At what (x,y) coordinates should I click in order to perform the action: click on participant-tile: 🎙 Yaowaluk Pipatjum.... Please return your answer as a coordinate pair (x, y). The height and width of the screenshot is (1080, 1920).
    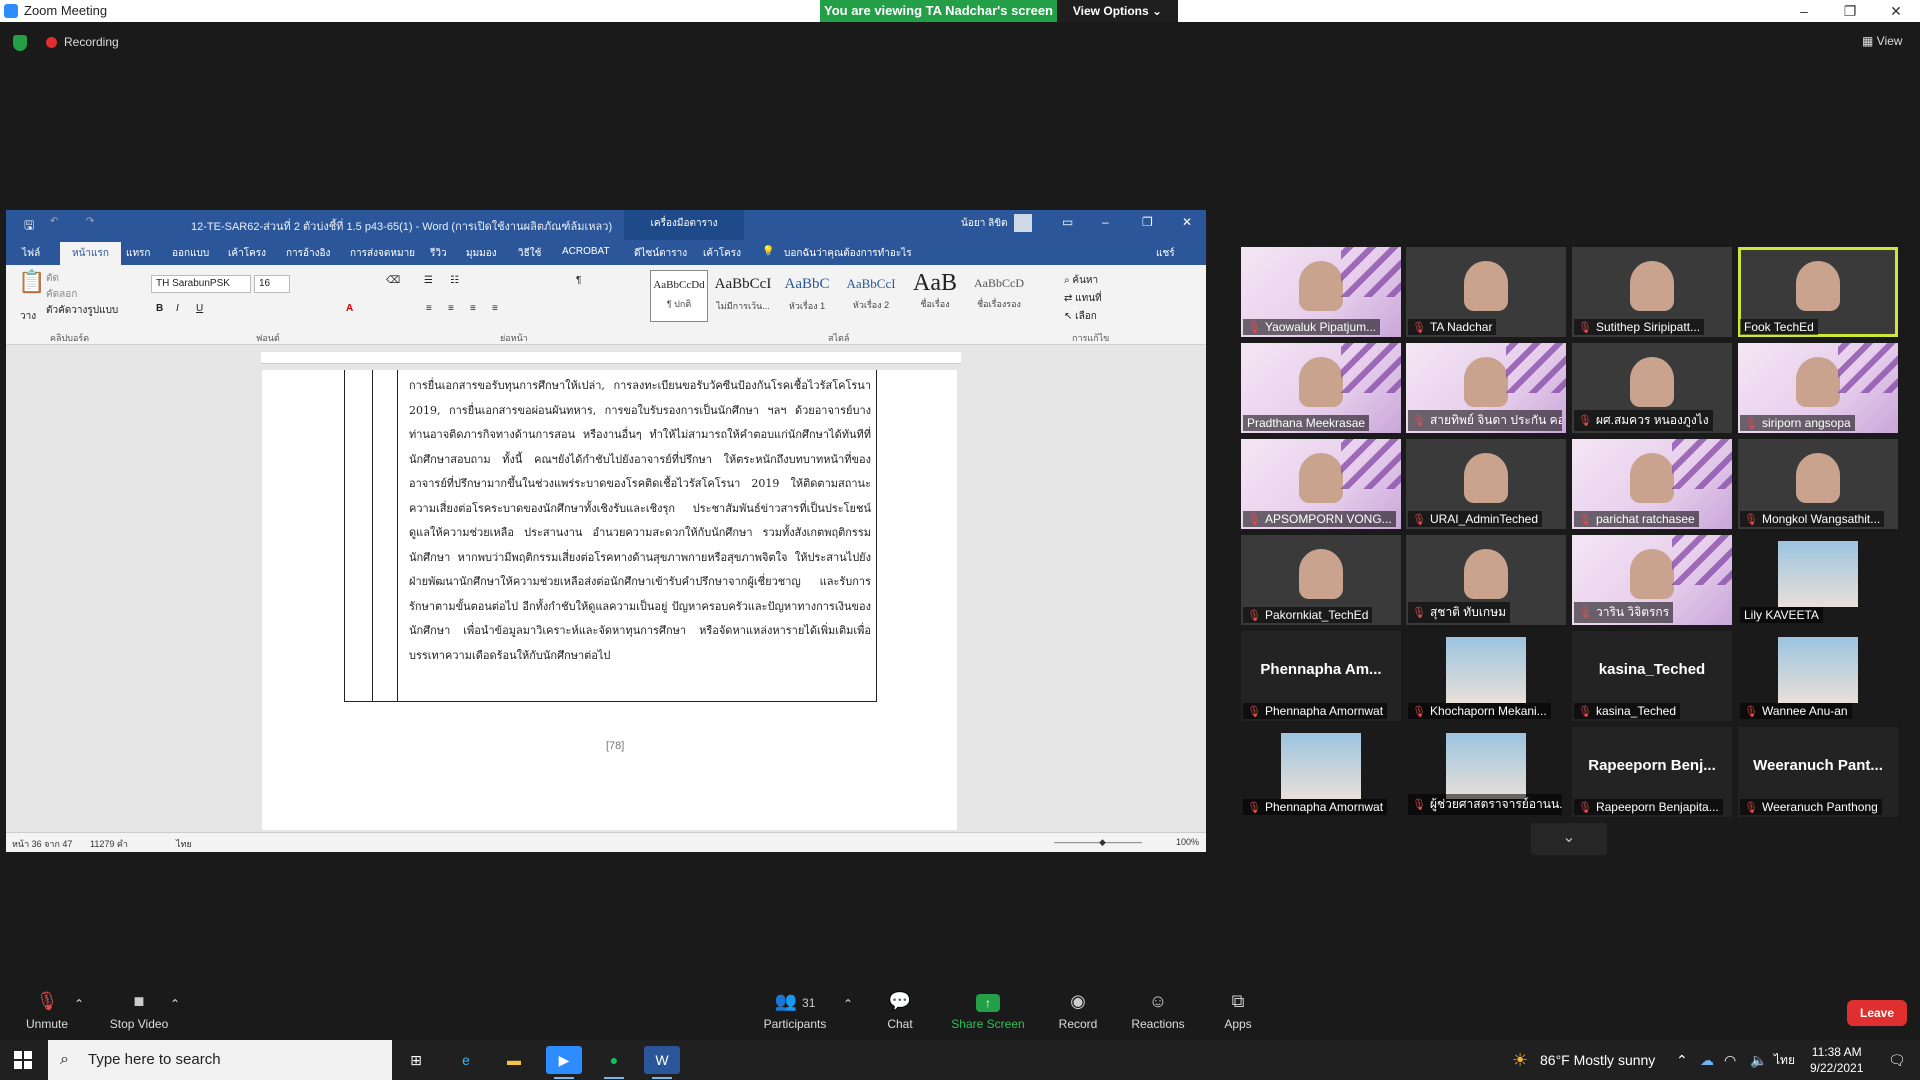
    Looking at the image, I should click on (1321, 292).